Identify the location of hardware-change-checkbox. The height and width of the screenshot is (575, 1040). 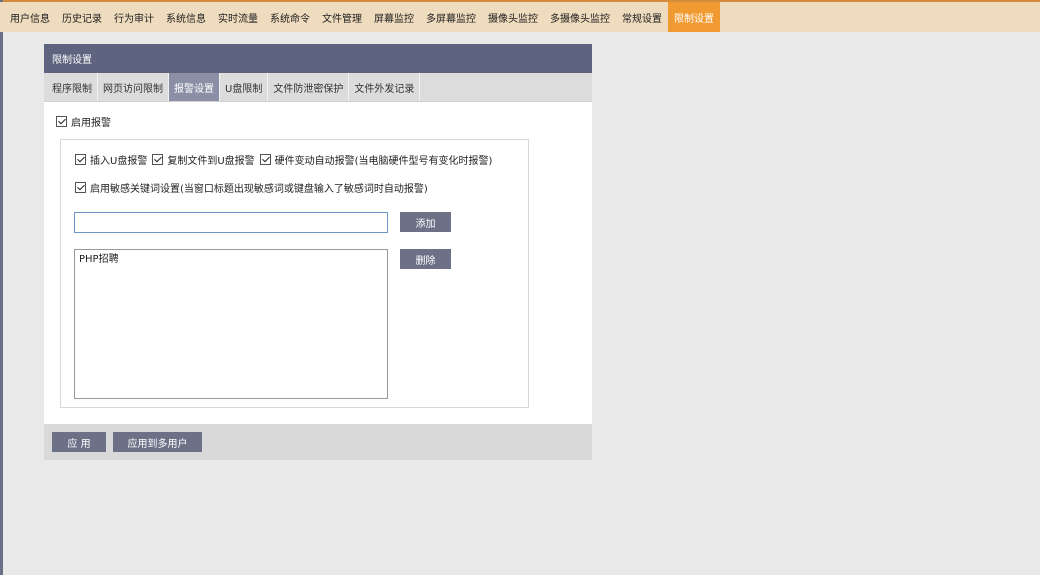
(265, 159).